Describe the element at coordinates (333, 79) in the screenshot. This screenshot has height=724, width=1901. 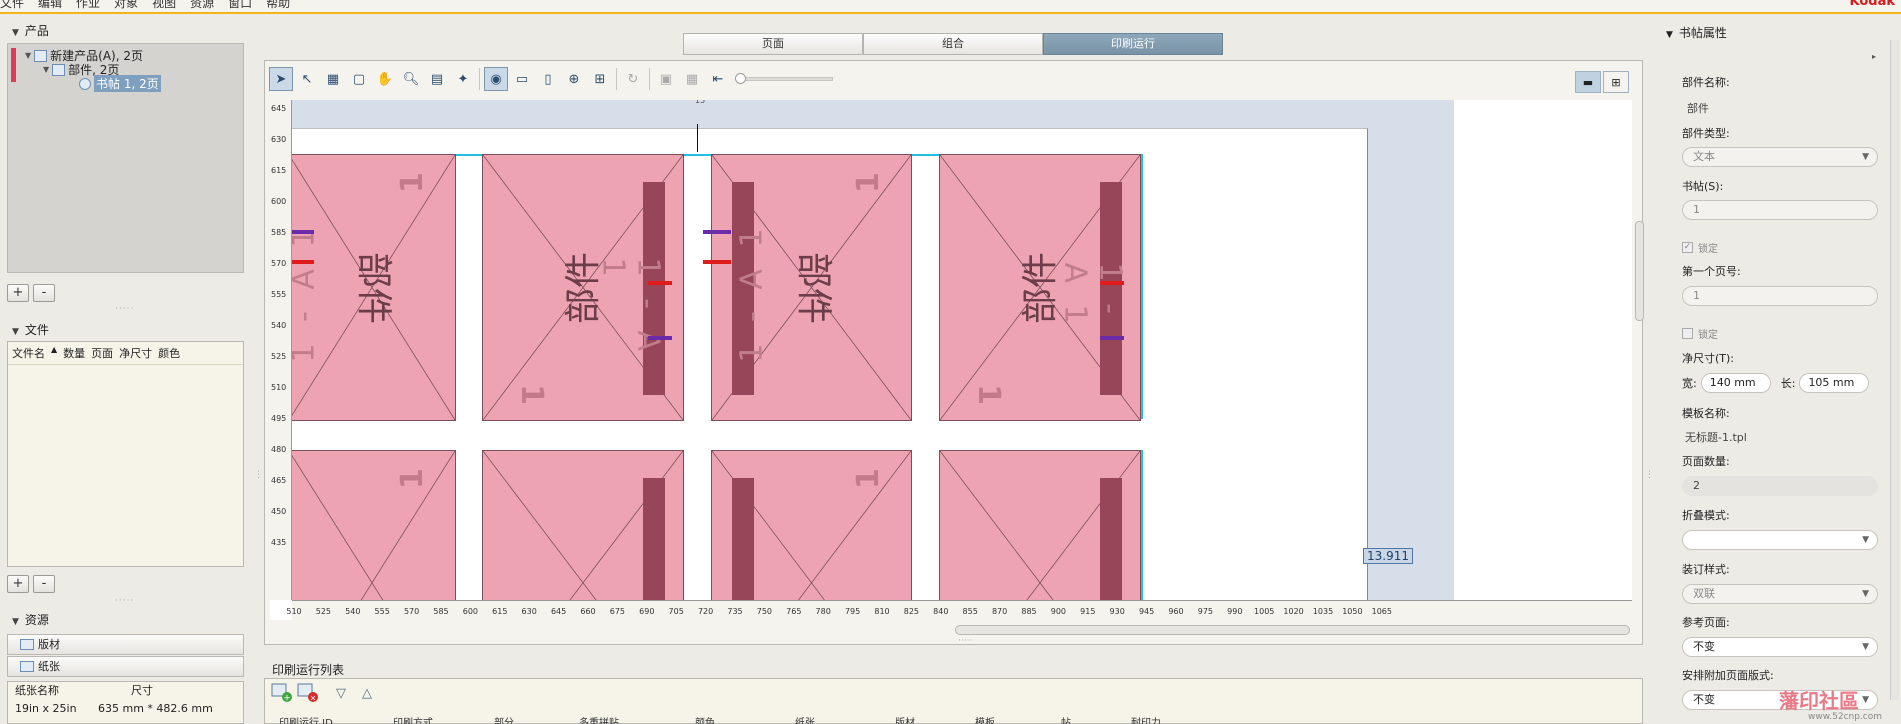
I see `page-select-icon: ▦` at that location.